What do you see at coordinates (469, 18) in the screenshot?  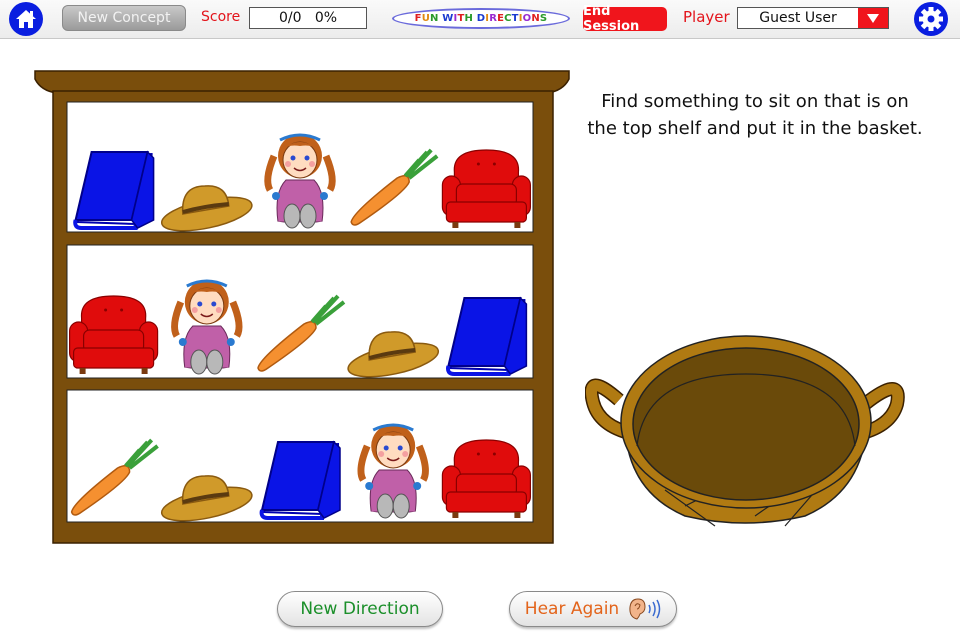 I see `app-title-letter: H` at bounding box center [469, 18].